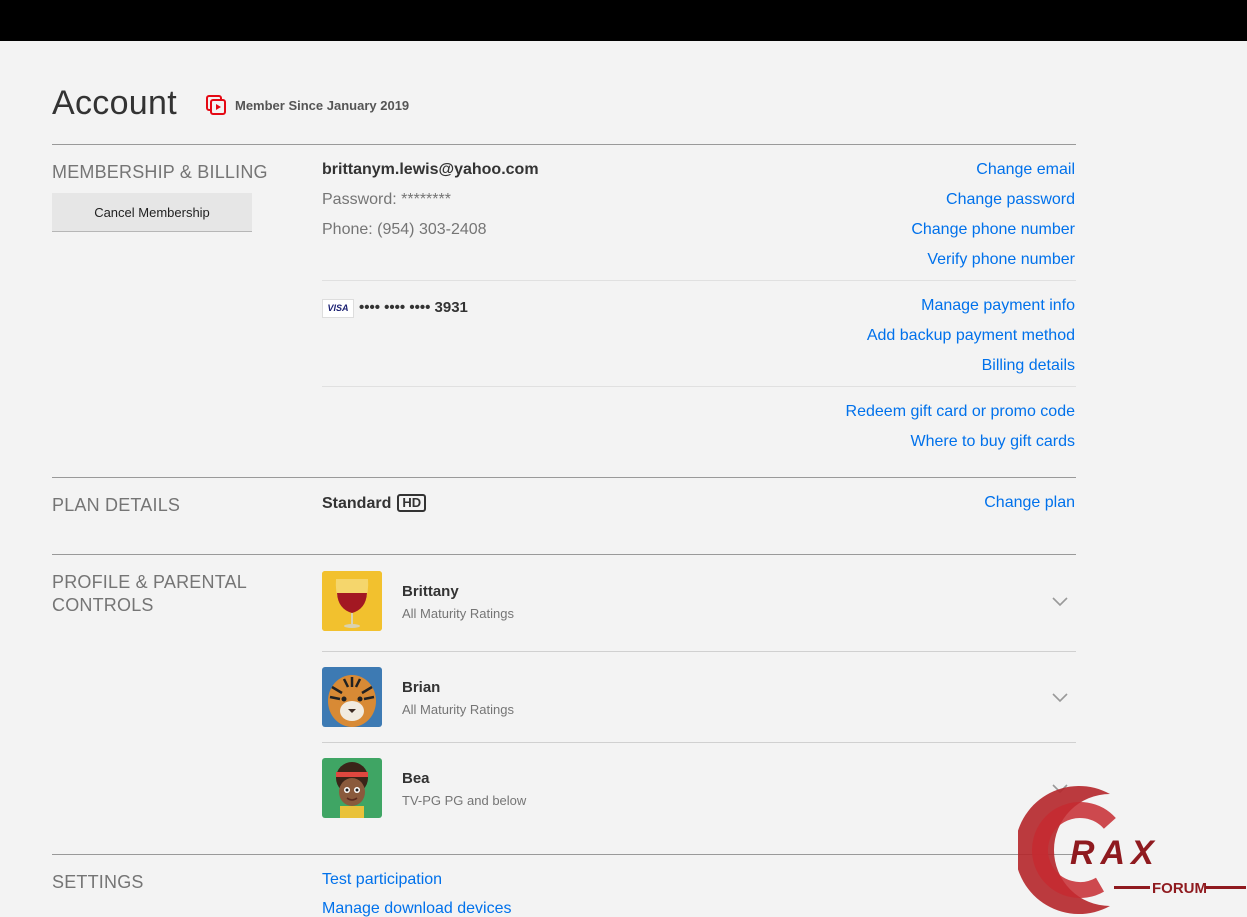 This screenshot has height=917, width=1247. I want to click on plan-details-label: PLAN DETAILS, so click(116, 505).